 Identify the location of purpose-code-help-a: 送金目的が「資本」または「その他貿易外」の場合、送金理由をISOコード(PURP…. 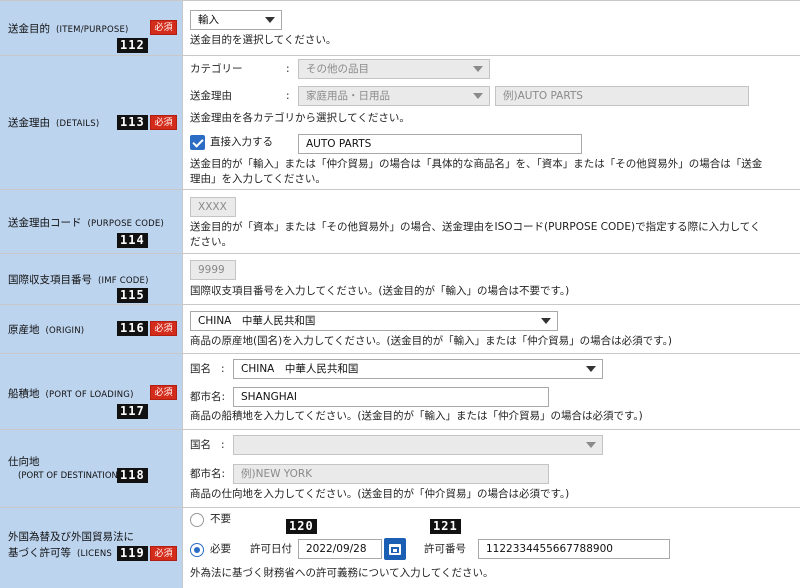
(475, 227).